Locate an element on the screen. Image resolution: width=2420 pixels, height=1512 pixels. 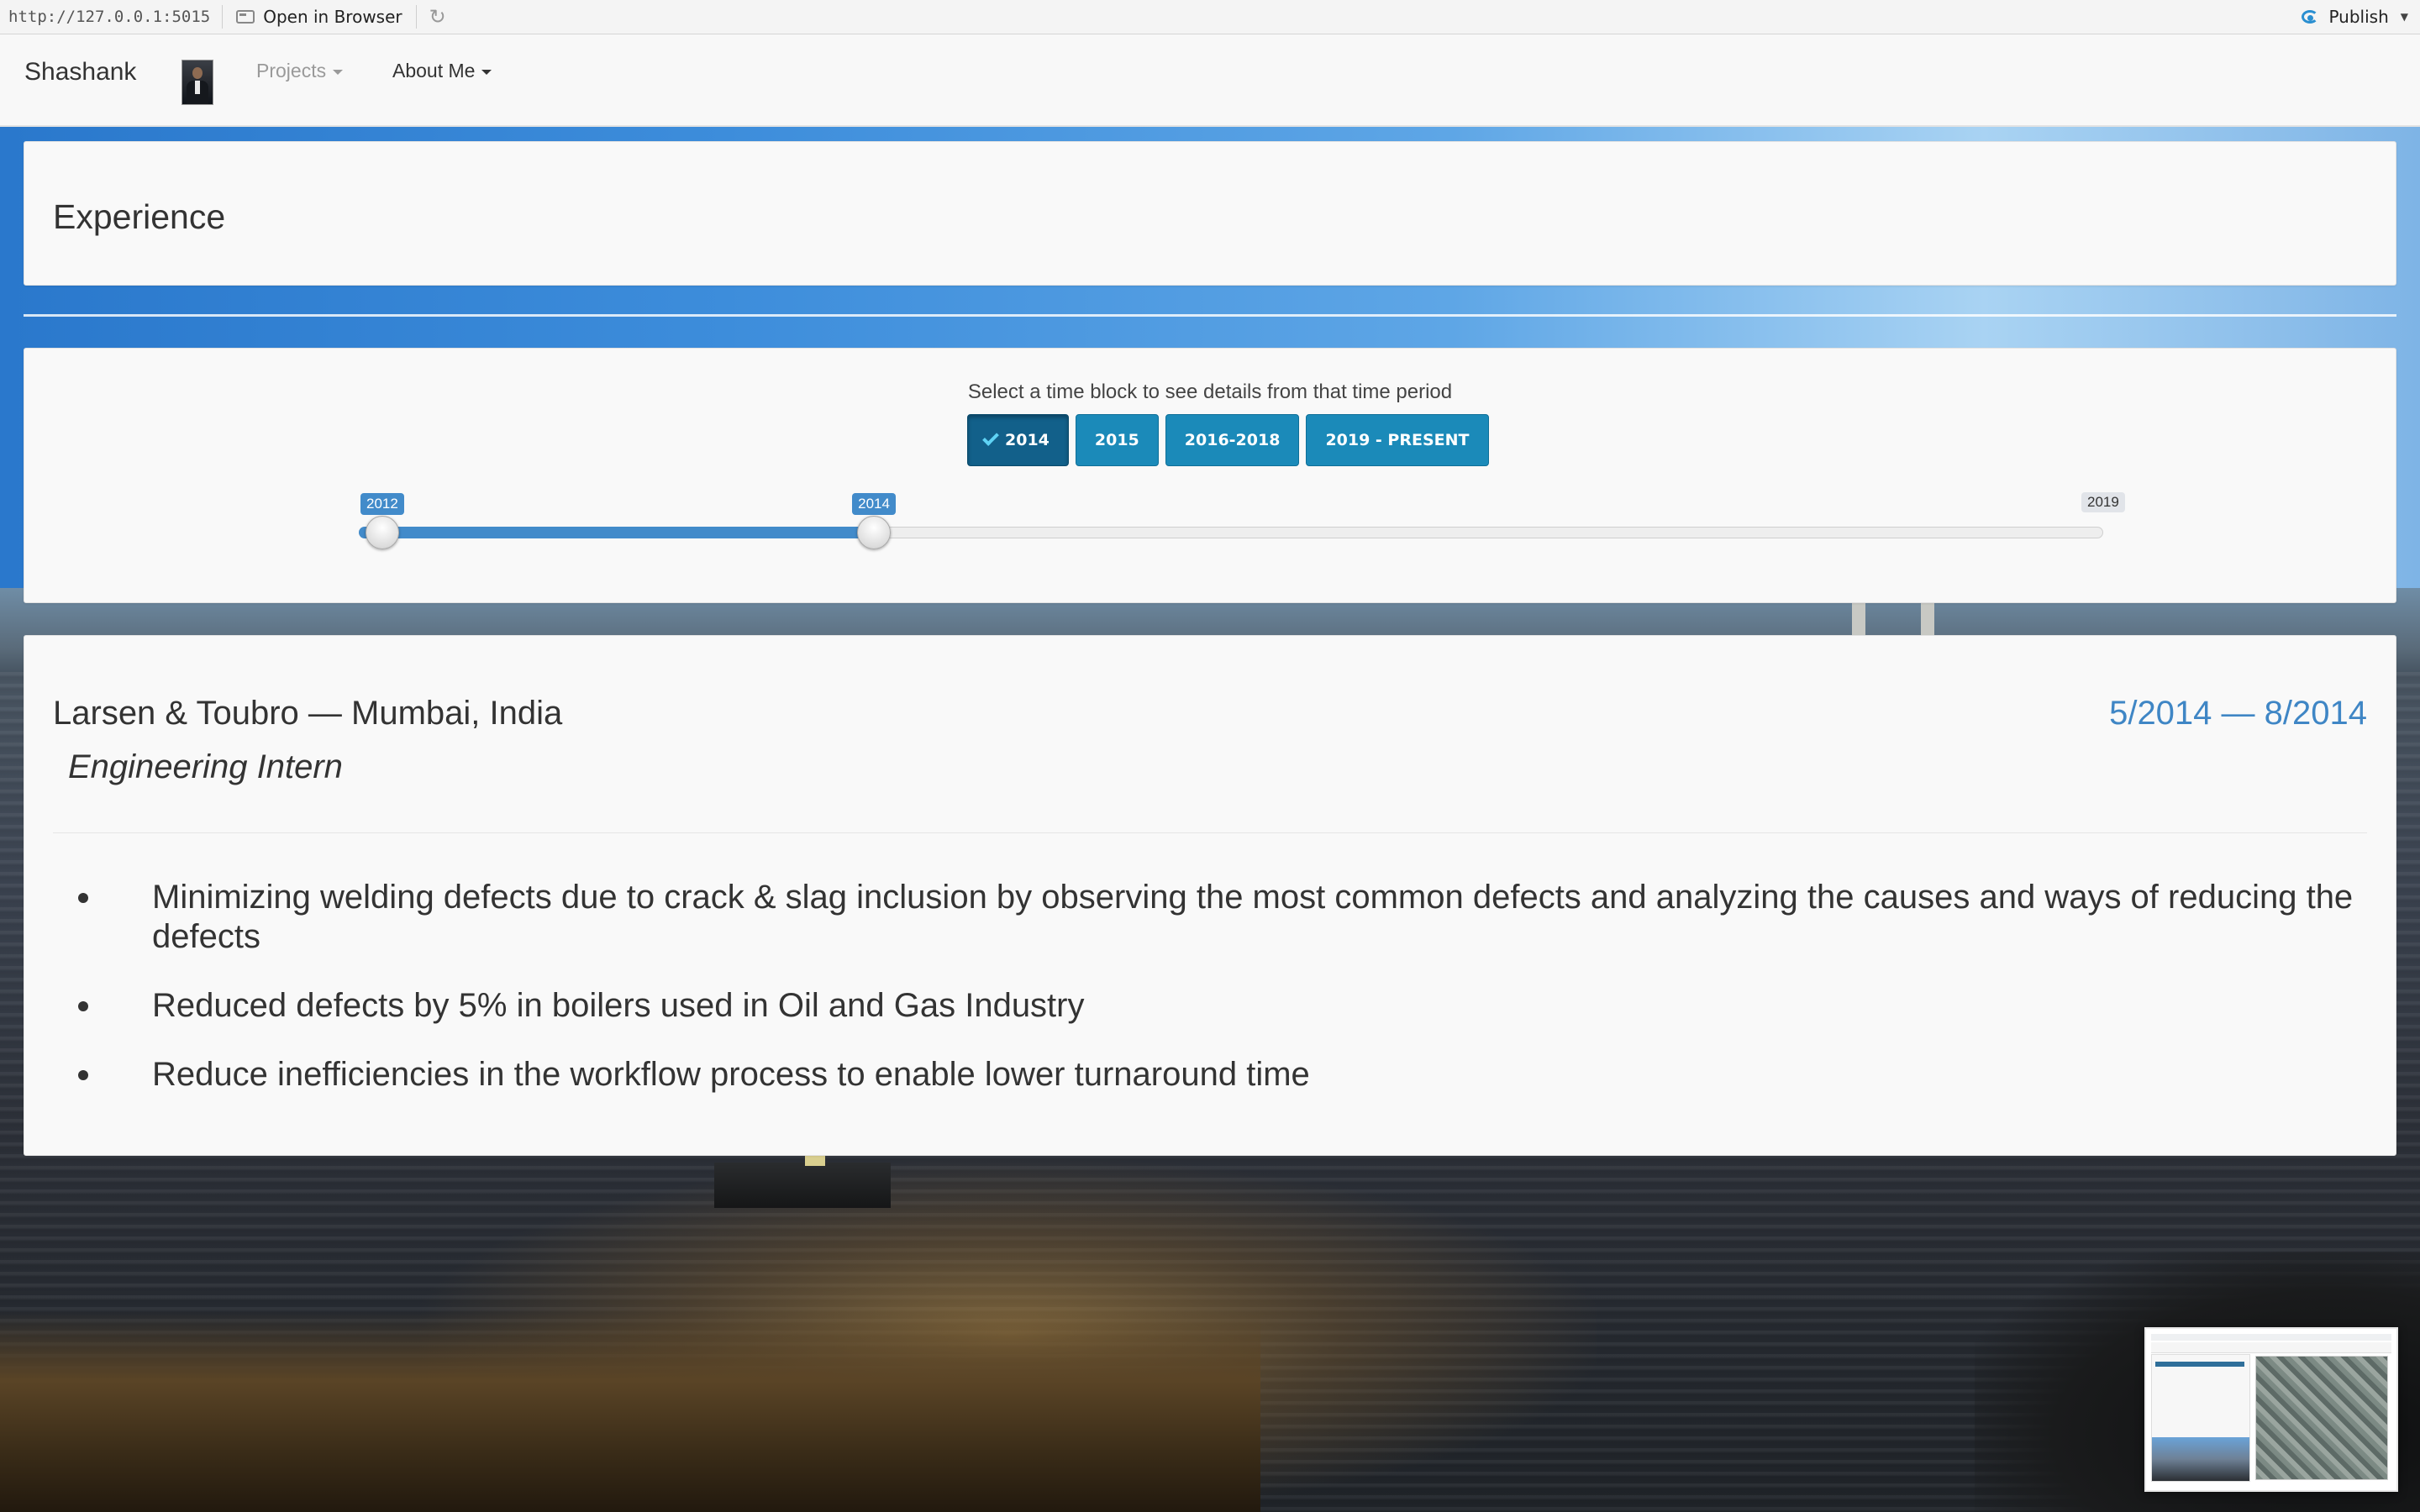
pier is located at coordinates (802, 1185).